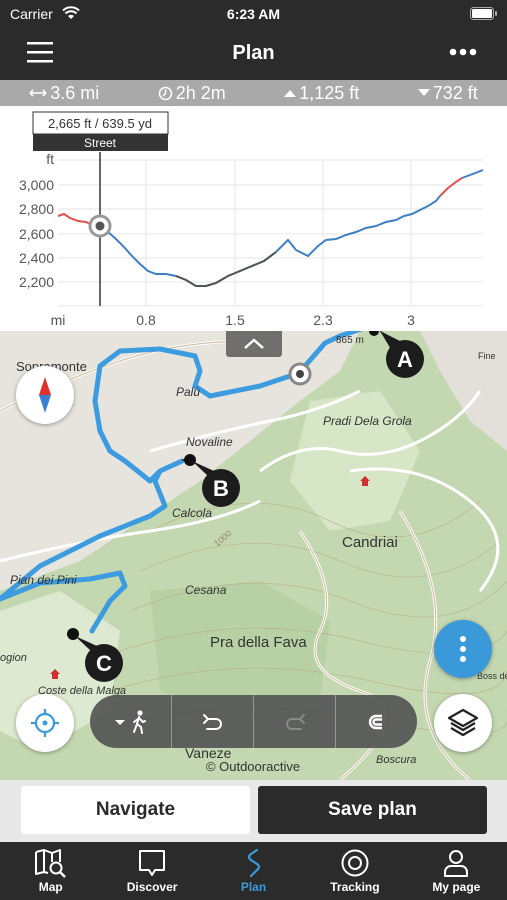 The image size is (507, 900). I want to click on tab-map: Map, so click(50, 871).